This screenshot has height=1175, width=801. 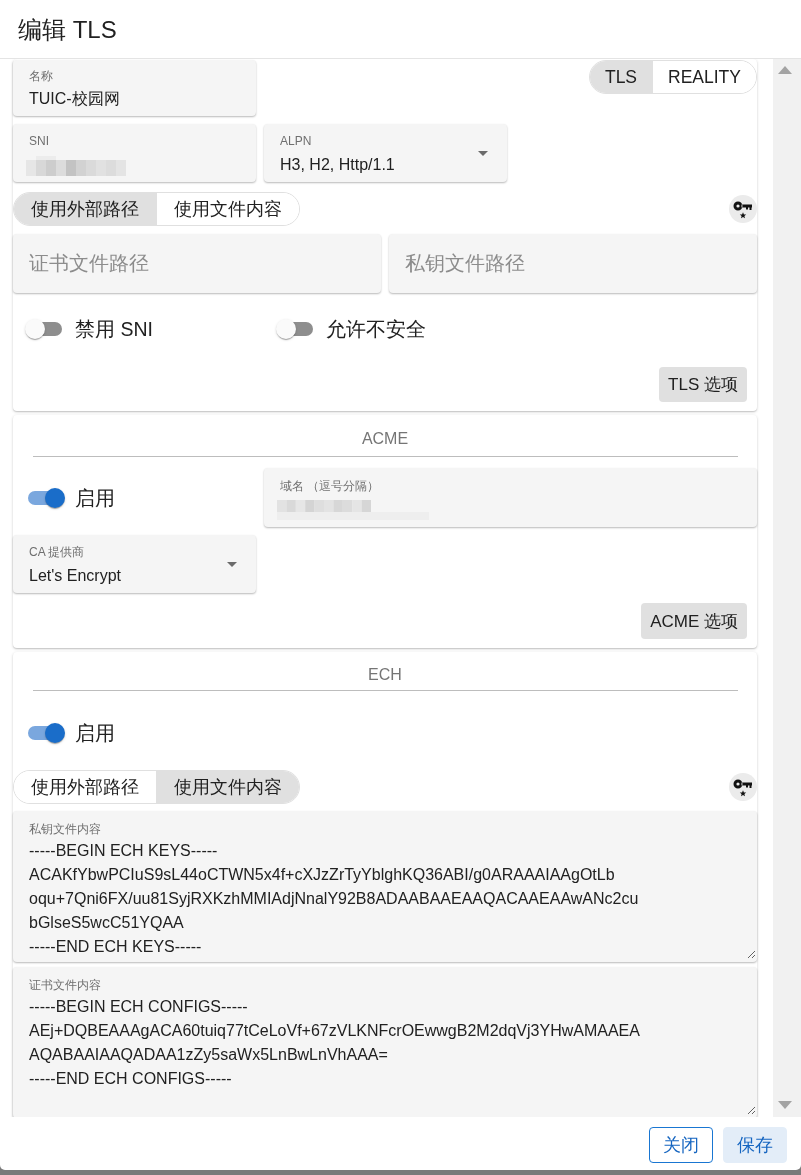 What do you see at coordinates (385, 1042) in the screenshot?
I see `file-content-textarea: 证书文件内容 -----BEGIN ECH CONFIGS----- AEj+DQBEAAAgACA60tuiq77tCeLoVf+67zVLKNFcrOEwwgB2M2dqVj3YHwAMAAEA AQABAAIAAQADAA1zZy5saWx5LnBwLnVhAAA= -----END ECH CONFIGS-----` at bounding box center [385, 1042].